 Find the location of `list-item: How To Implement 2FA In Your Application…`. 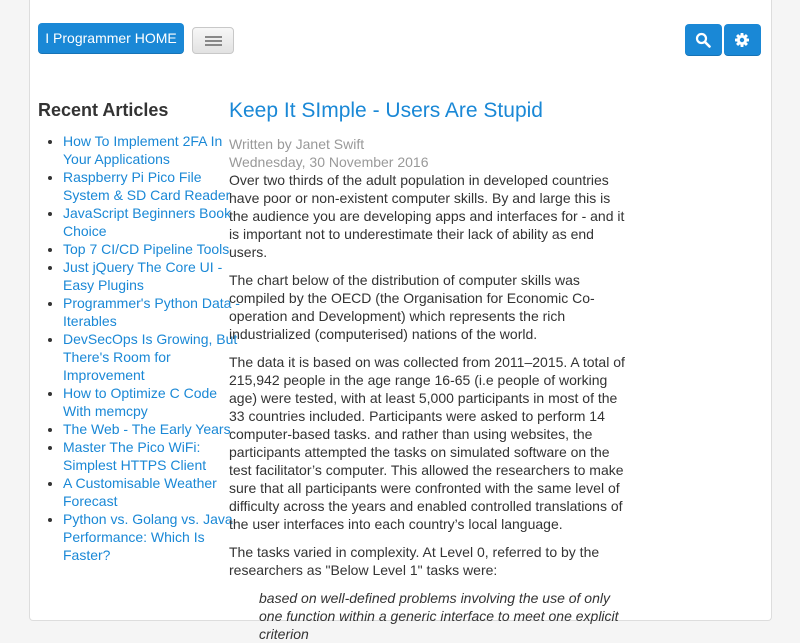

list-item: How To Implement 2FA In Your Application… is located at coordinates (155, 150).